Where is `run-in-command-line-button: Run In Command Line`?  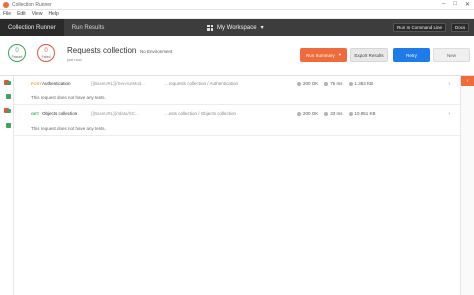 run-in-command-line-button: Run In Command Line is located at coordinates (420, 27).